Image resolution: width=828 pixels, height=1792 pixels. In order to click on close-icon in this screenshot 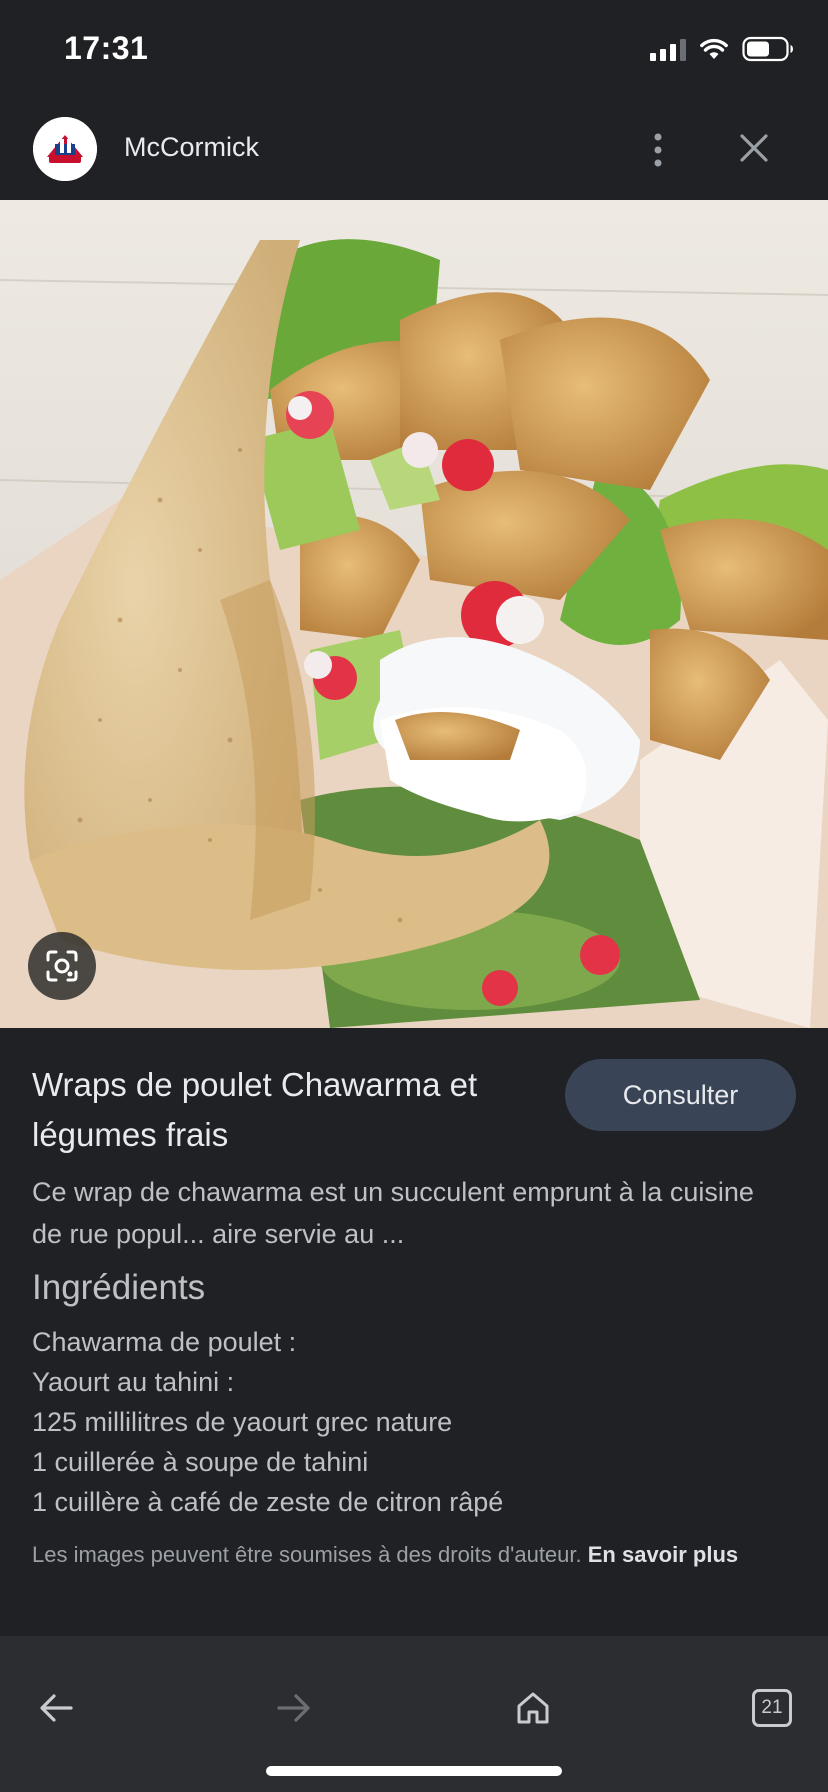, I will do `click(754, 148)`.